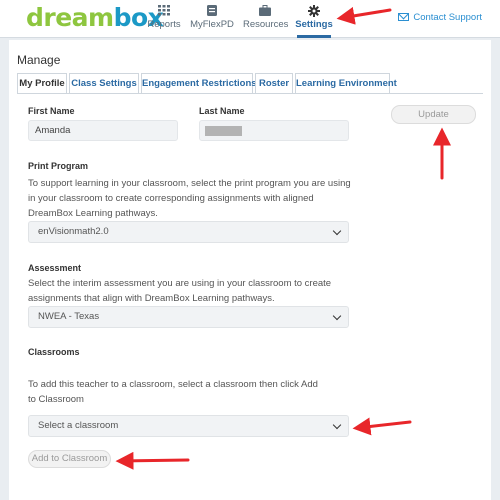 This screenshot has width=500, height=500. Describe the element at coordinates (265, 10) in the screenshot. I see `briefcase-icon` at that location.